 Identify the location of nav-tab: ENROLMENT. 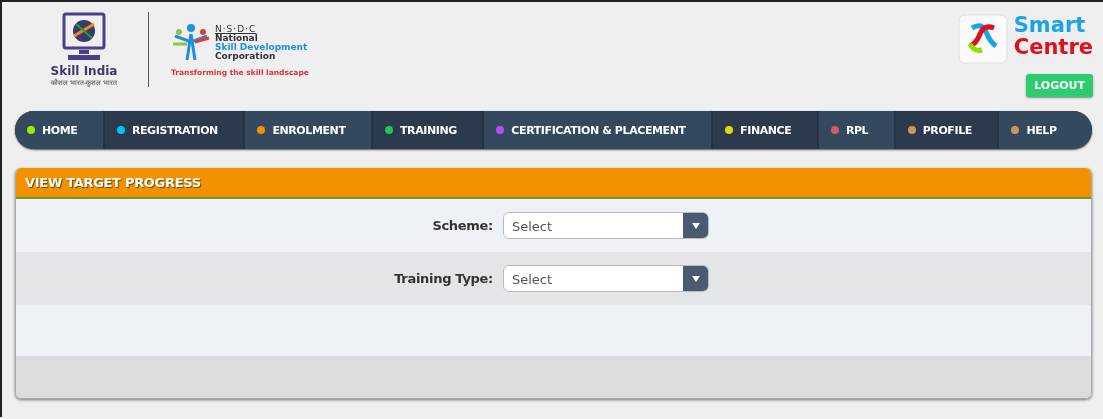
(309, 130).